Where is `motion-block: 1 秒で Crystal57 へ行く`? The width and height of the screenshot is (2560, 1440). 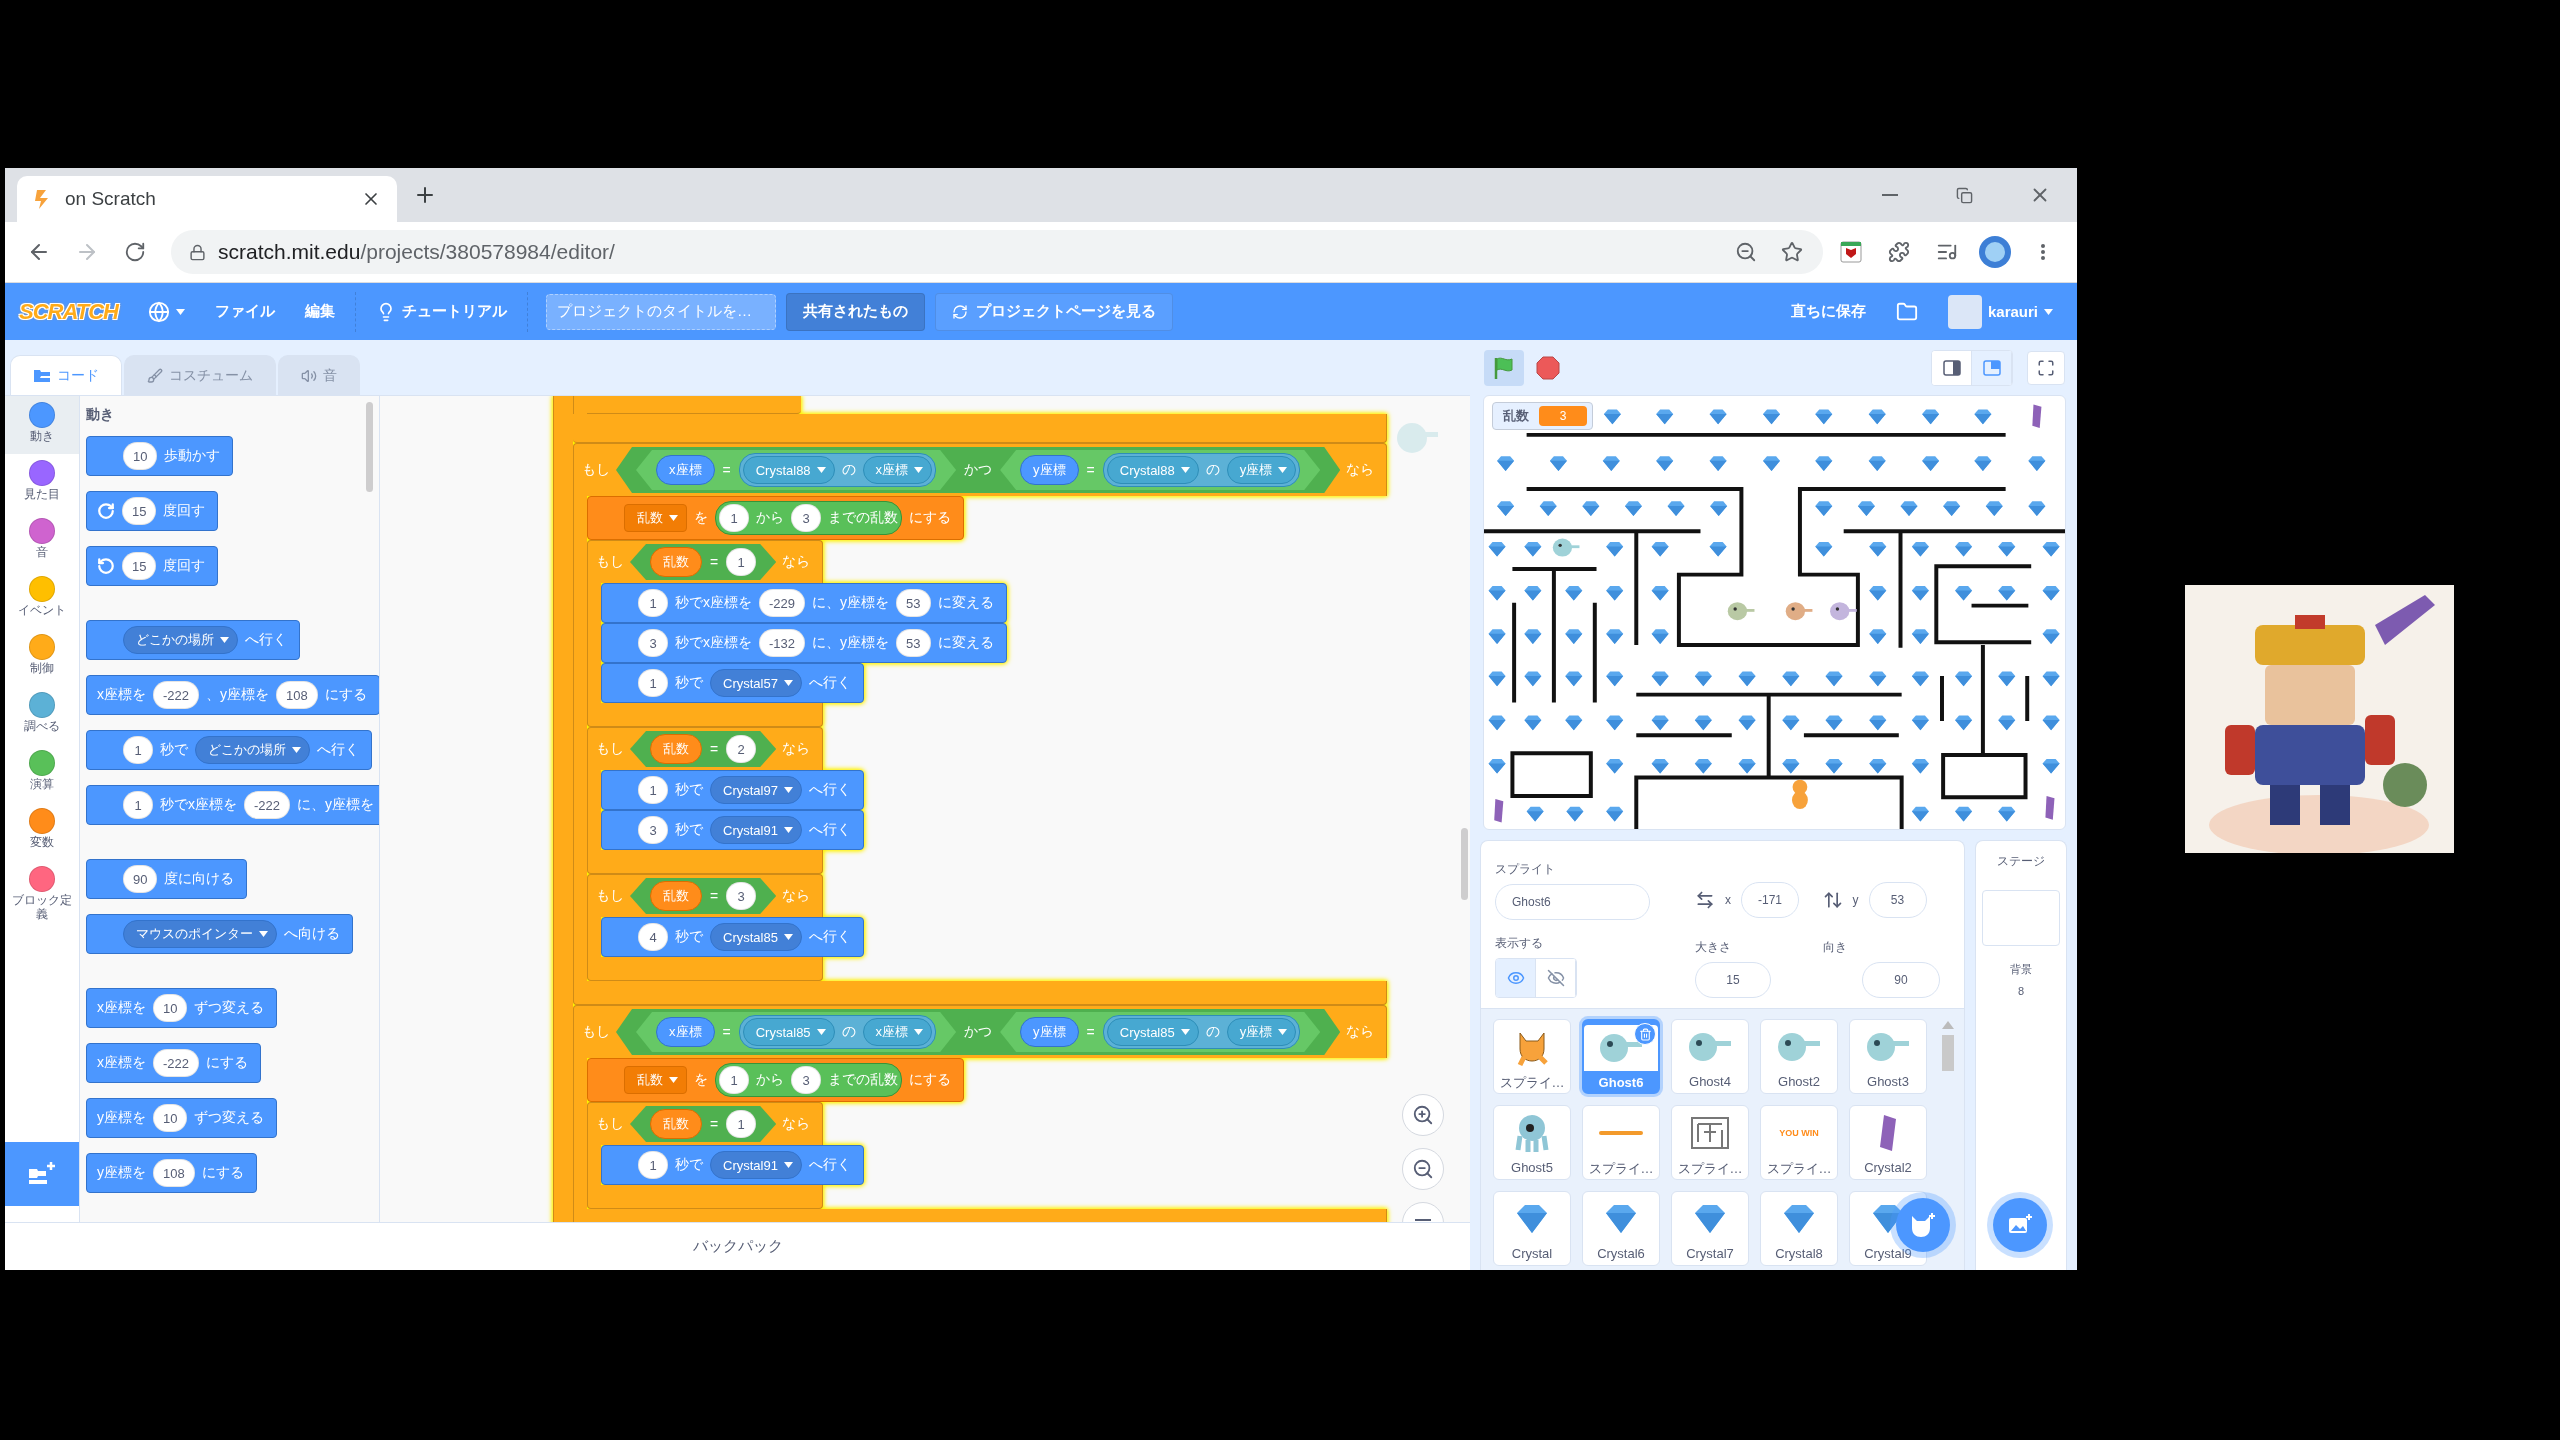 motion-block: 1 秒で Crystal57 へ行く is located at coordinates (732, 683).